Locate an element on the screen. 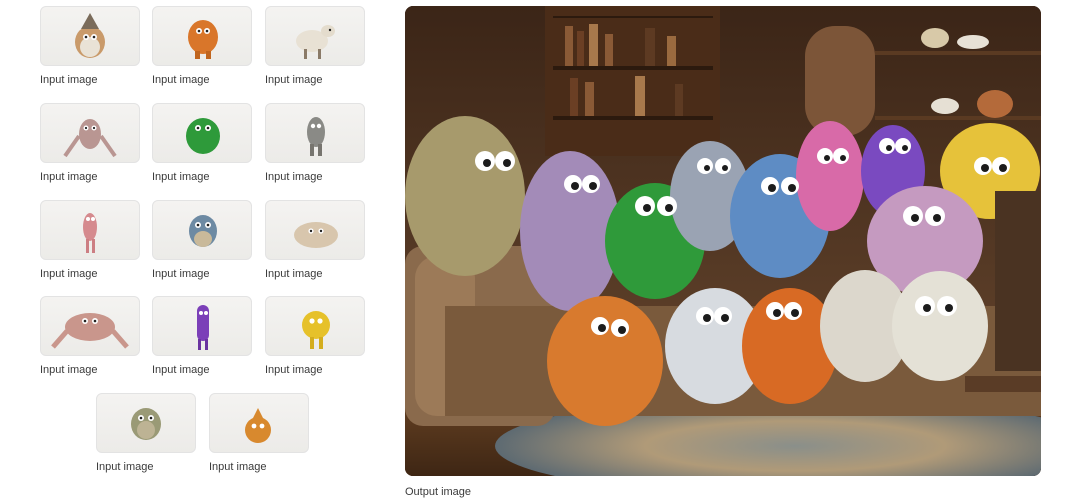 Image resolution: width=1080 pixels, height=502 pixels. input-thumb-2: Input image is located at coordinates (202, 46).